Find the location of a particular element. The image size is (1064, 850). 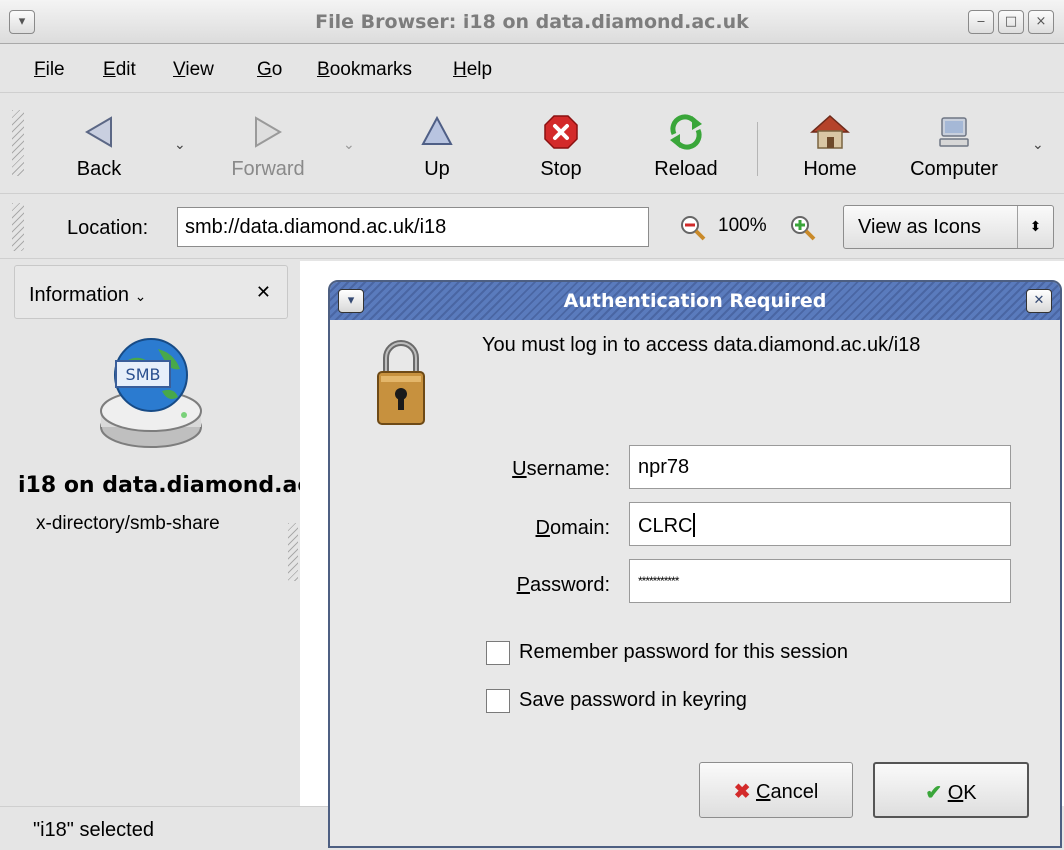

status-text: "i18" selected is located at coordinates (93, 830).